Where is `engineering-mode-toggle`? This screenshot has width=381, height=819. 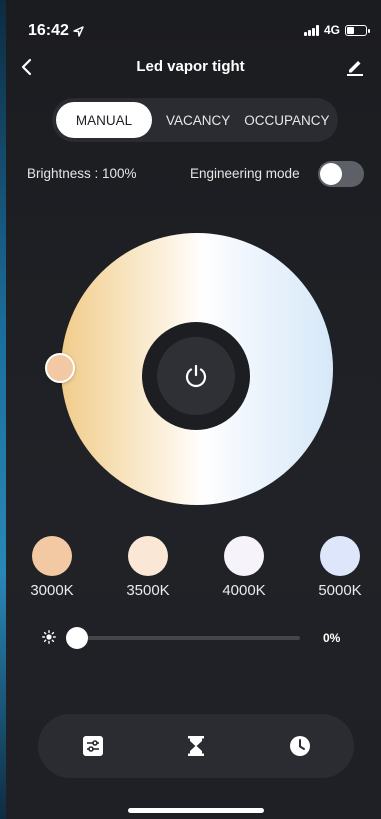
engineering-mode-toggle is located at coordinates (341, 174).